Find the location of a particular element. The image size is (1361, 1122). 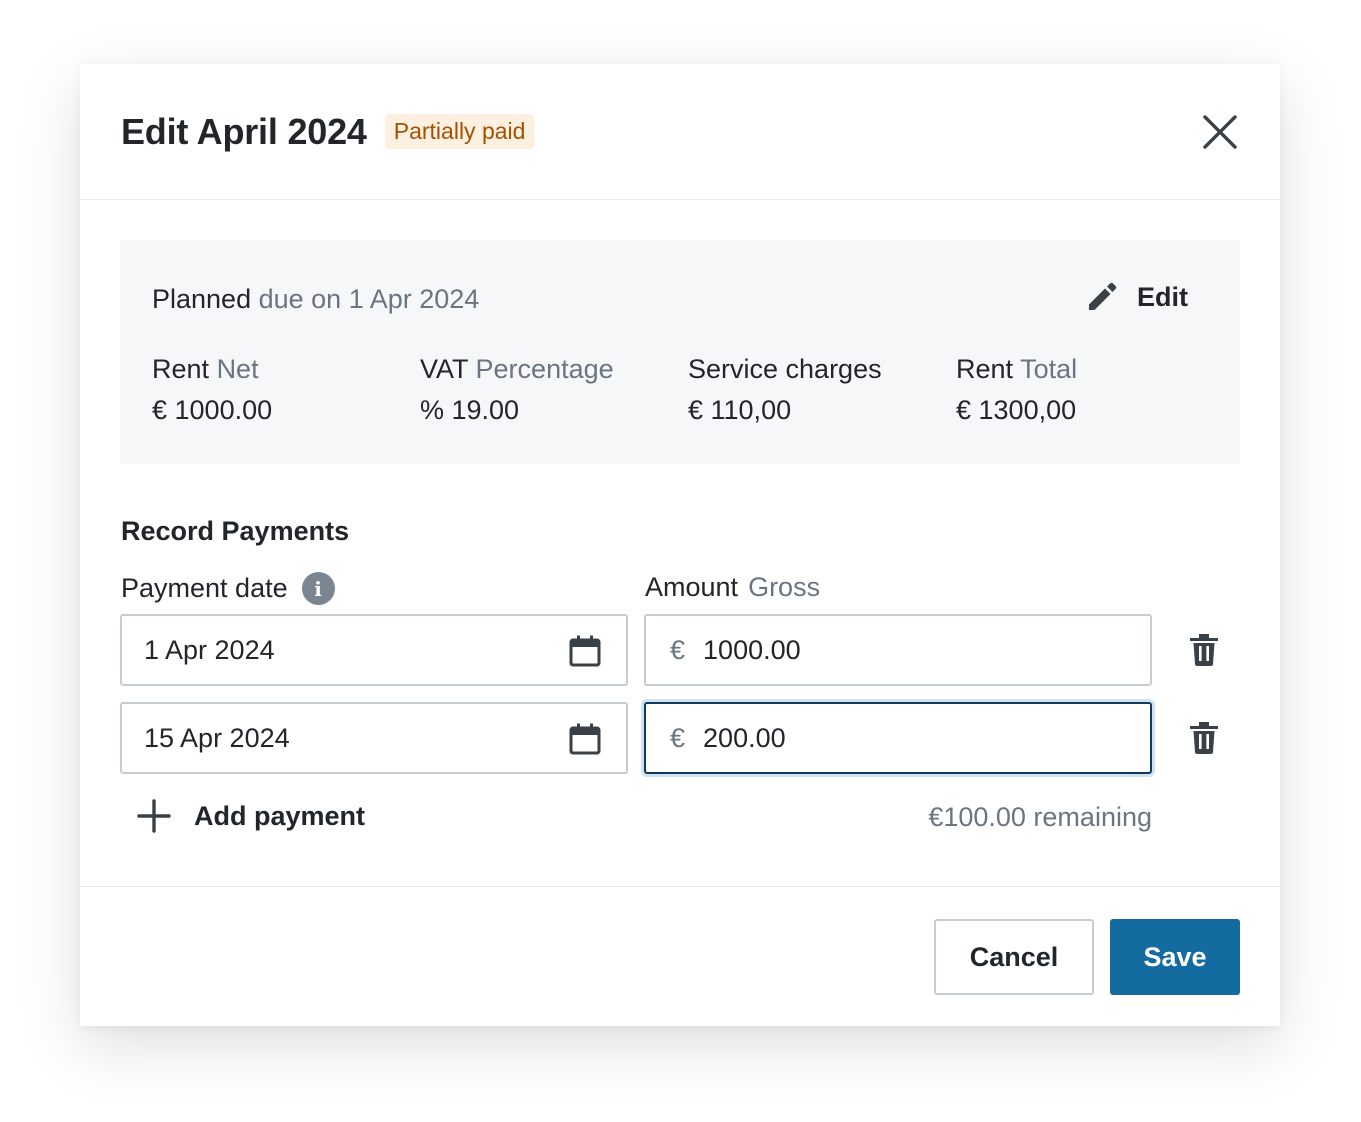

payment-amount-value: 1000.00 is located at coordinates (752, 649).